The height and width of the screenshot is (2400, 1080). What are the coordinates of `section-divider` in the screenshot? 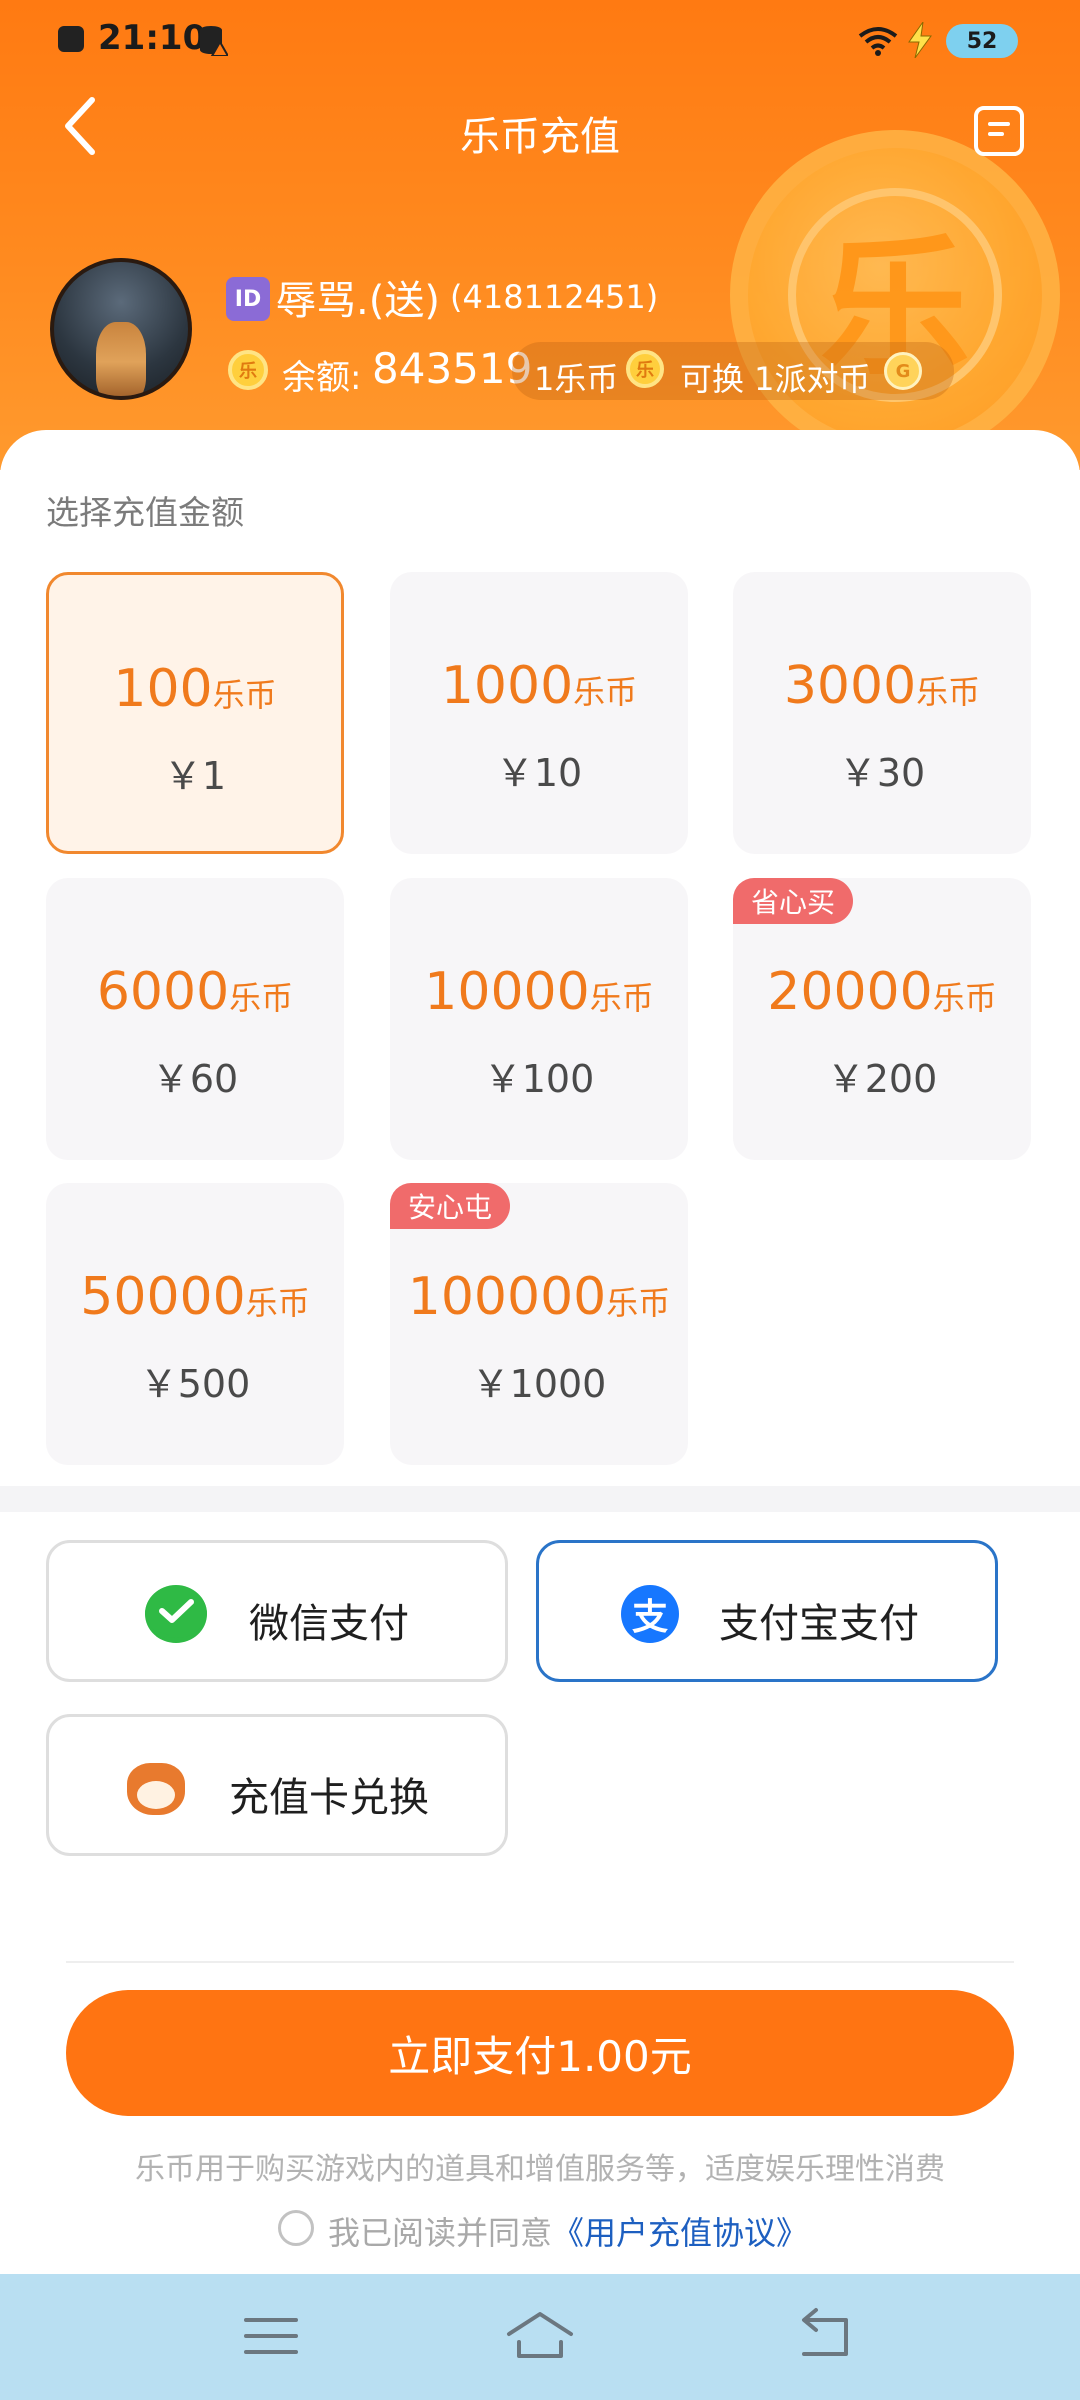 It's located at (540, 1499).